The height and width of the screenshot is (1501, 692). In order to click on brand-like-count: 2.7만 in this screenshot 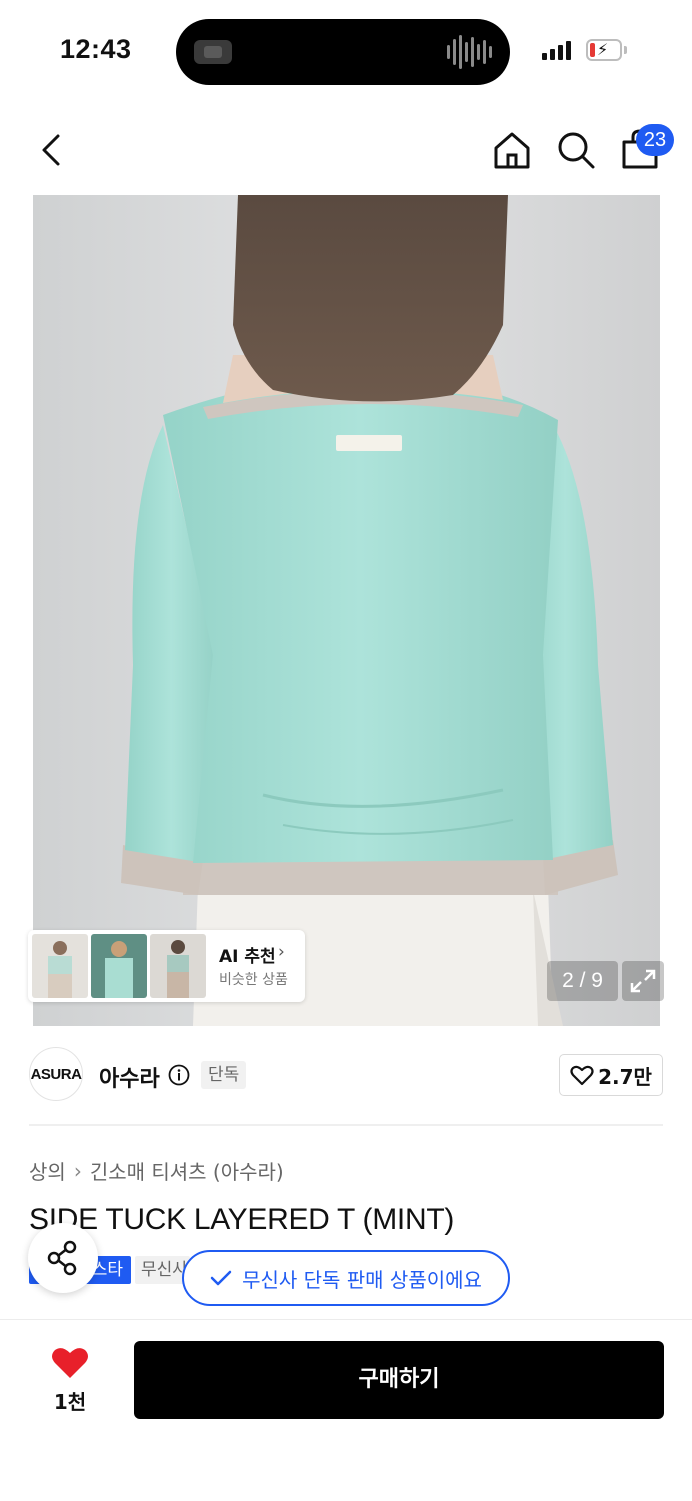, I will do `click(625, 1076)`.